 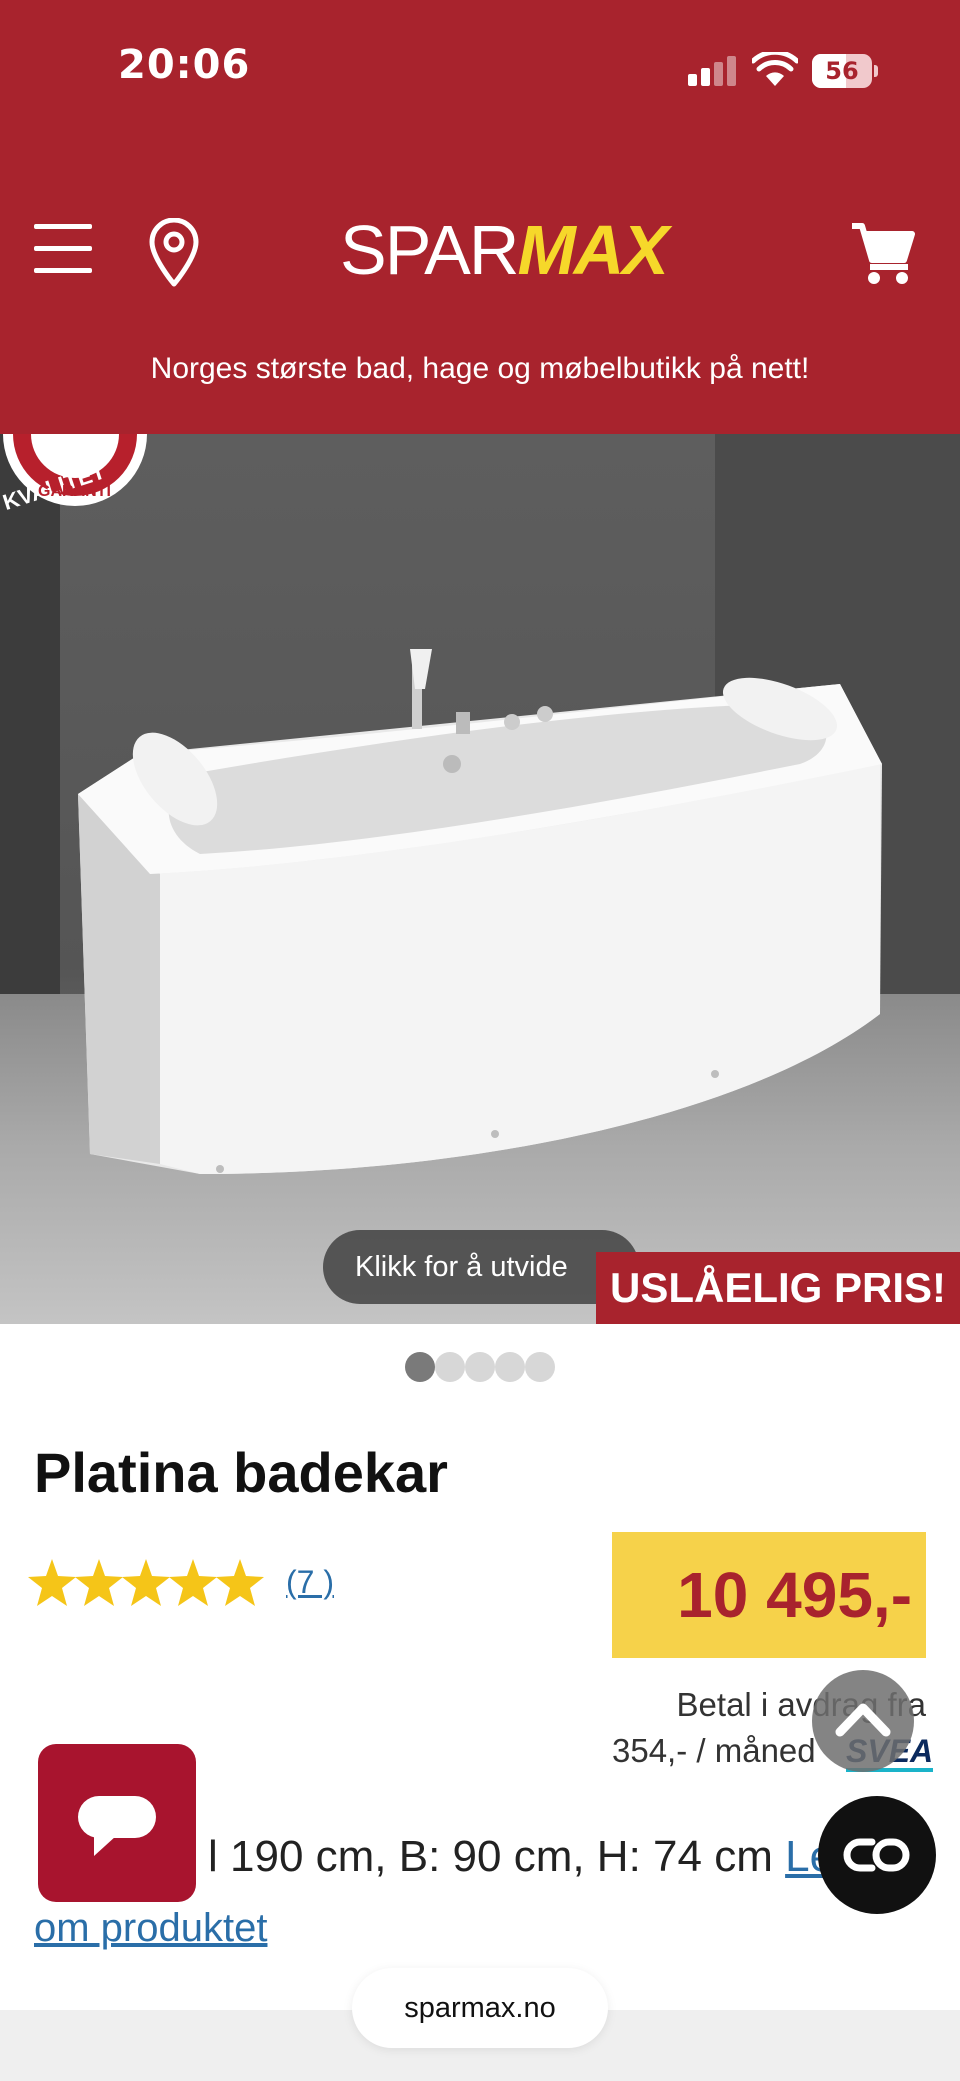 What do you see at coordinates (794, 1595) in the screenshot?
I see `product-price: 10 495,-` at bounding box center [794, 1595].